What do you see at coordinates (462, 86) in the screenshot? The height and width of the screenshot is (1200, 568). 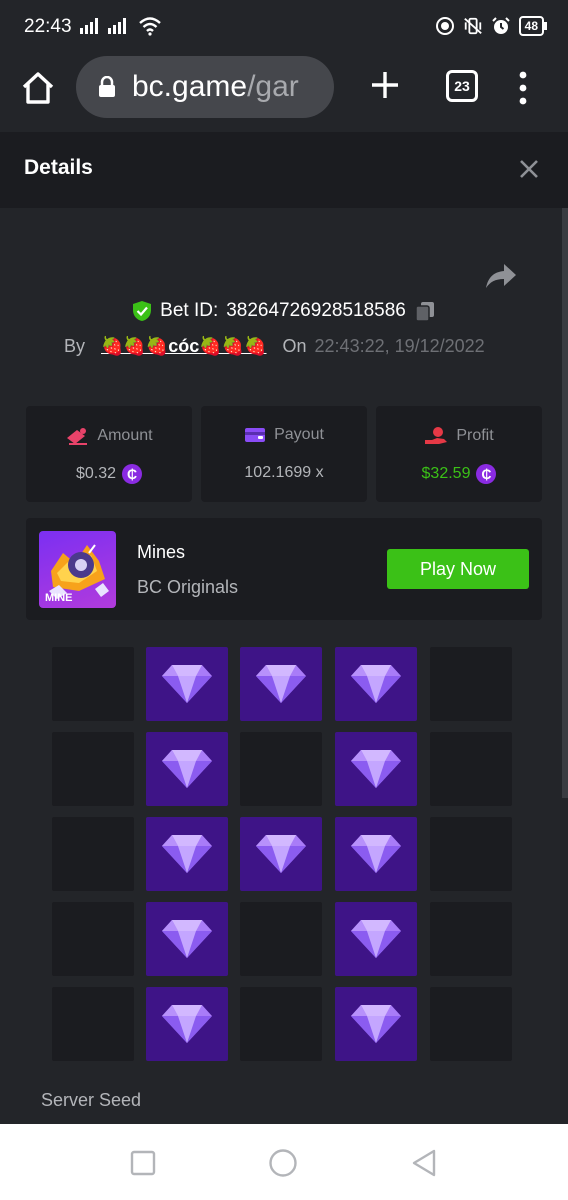 I see `tab-switcher-button: 23` at bounding box center [462, 86].